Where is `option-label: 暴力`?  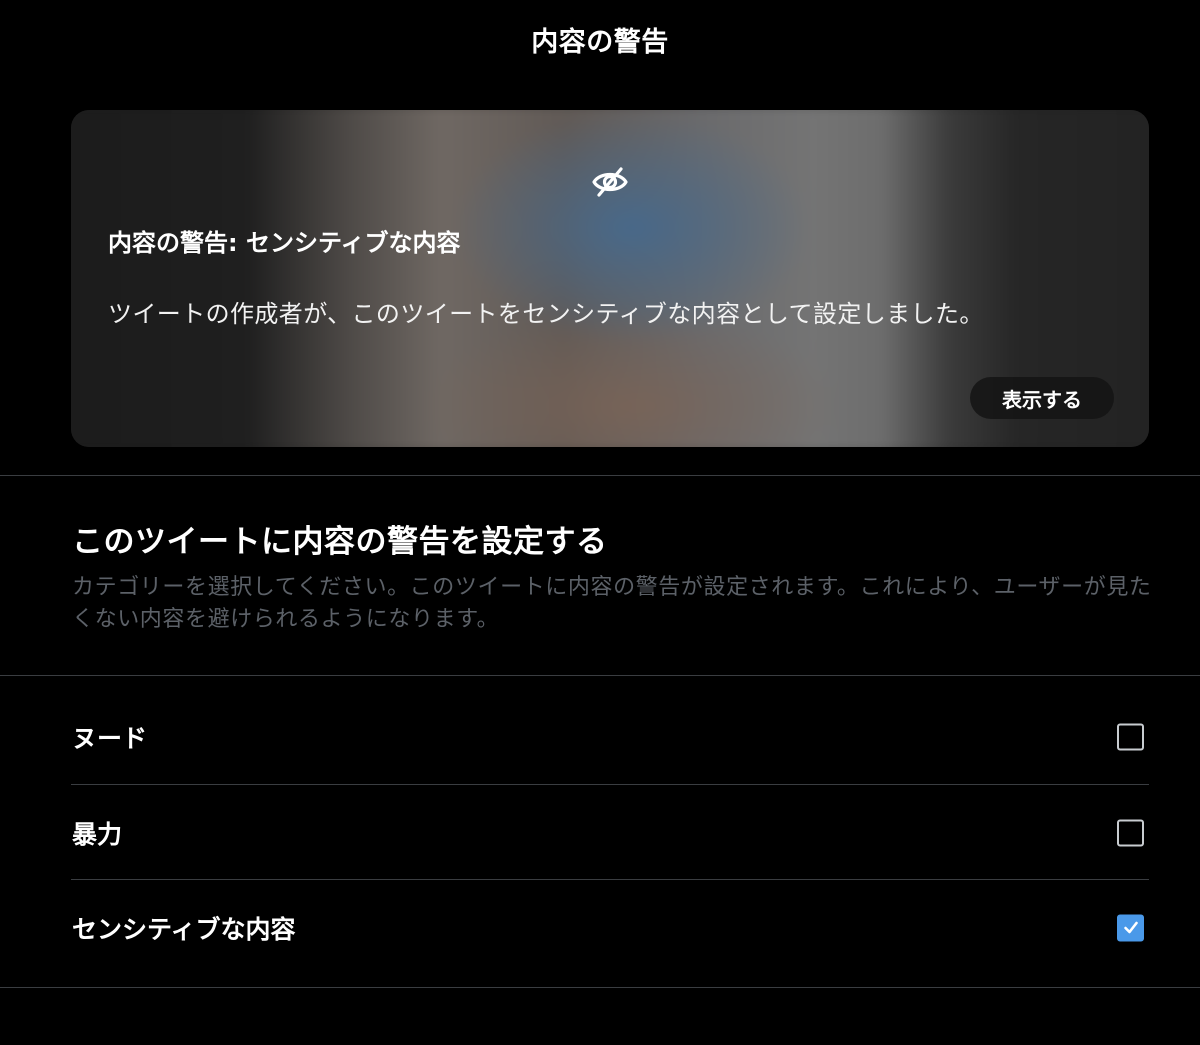 option-label: 暴力 is located at coordinates (97, 834).